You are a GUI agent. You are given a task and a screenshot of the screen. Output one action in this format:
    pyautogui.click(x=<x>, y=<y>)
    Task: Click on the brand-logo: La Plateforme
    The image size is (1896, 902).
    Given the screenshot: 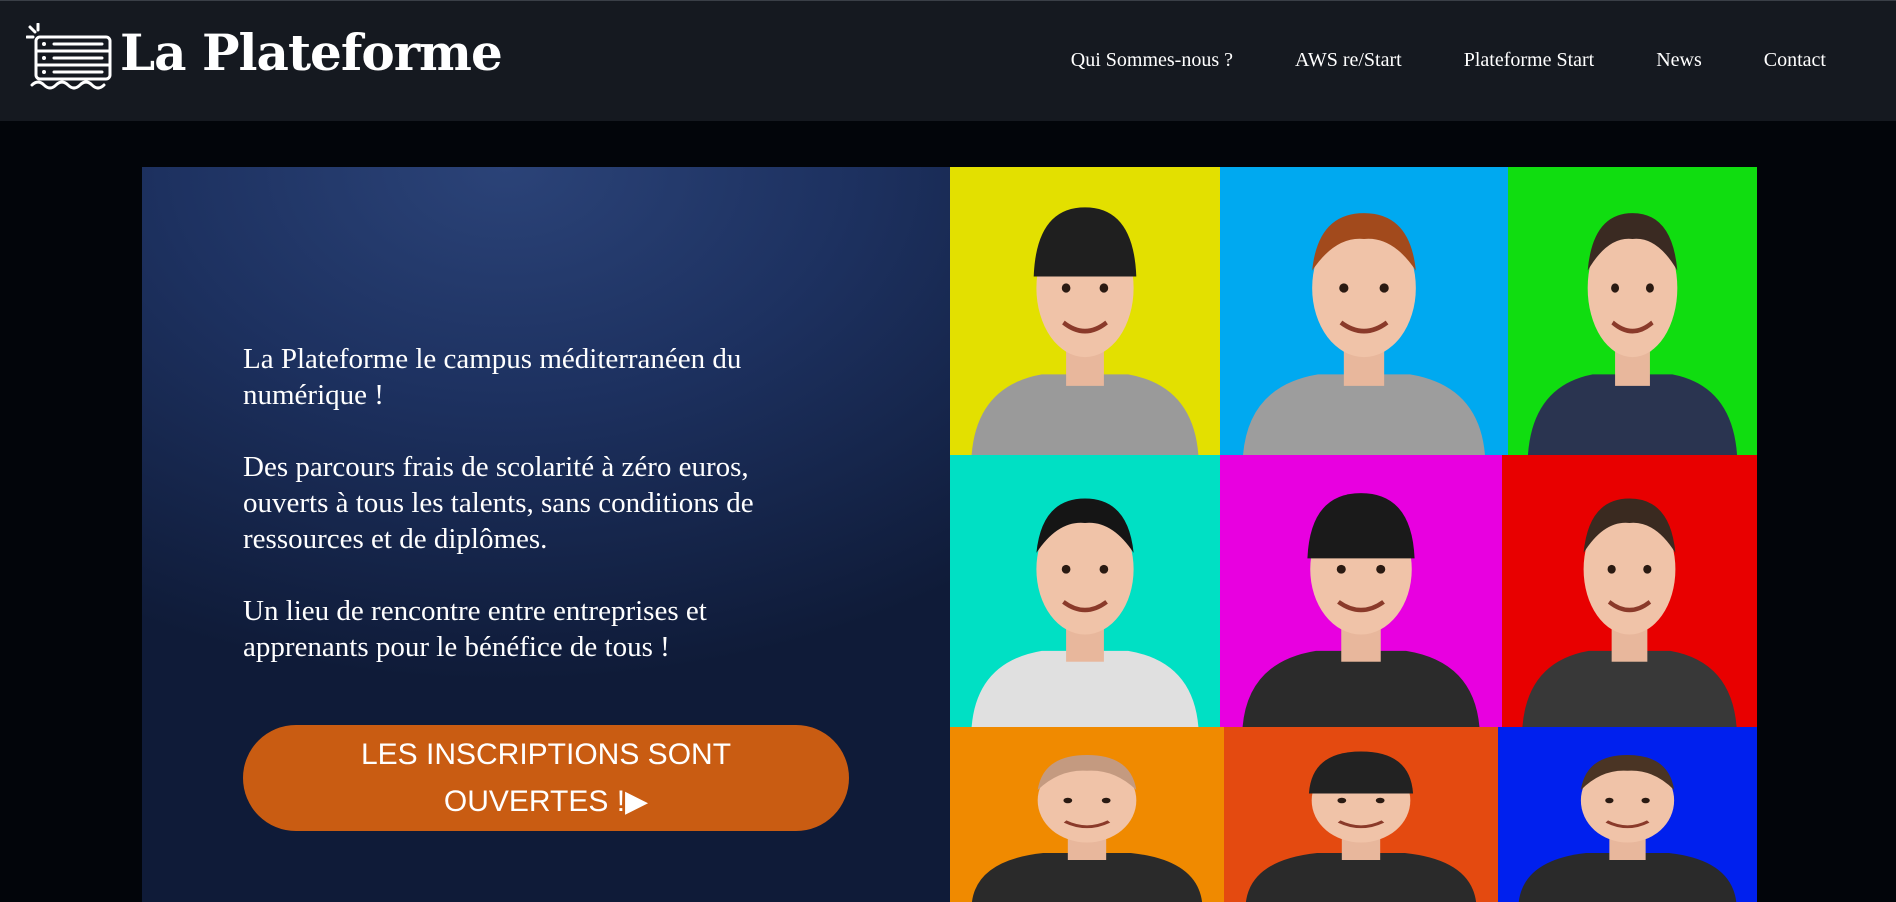 What is the action you would take?
    pyautogui.click(x=264, y=57)
    